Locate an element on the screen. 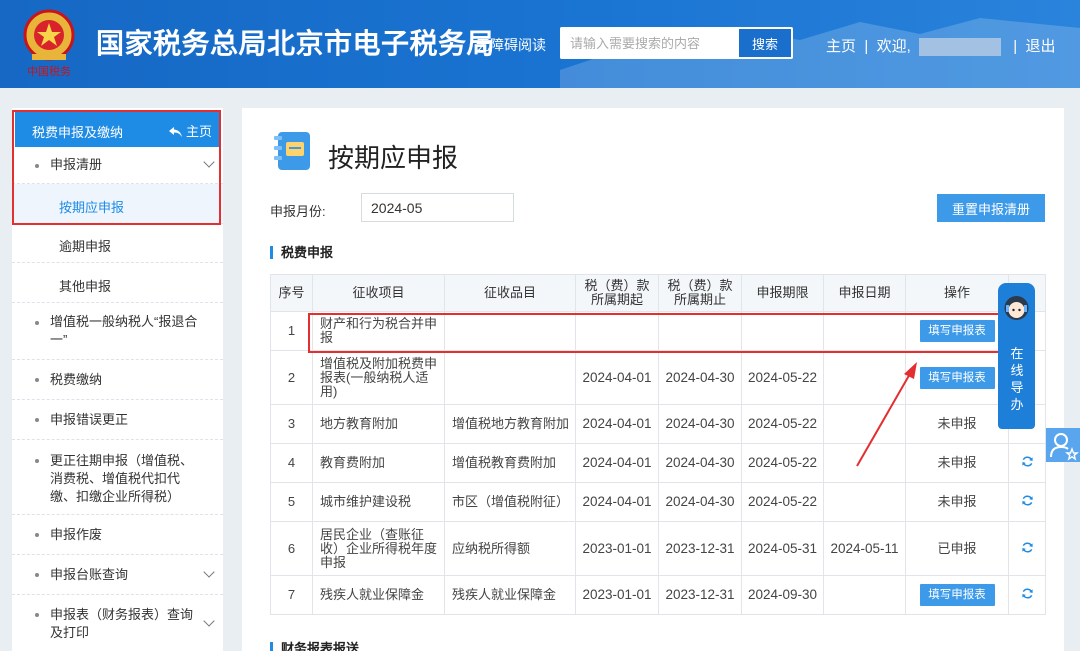 Image resolution: width=1080 pixels, height=651 pixels. sidebar-item-ledger-query: 申报台账查询 is located at coordinates (117, 575).